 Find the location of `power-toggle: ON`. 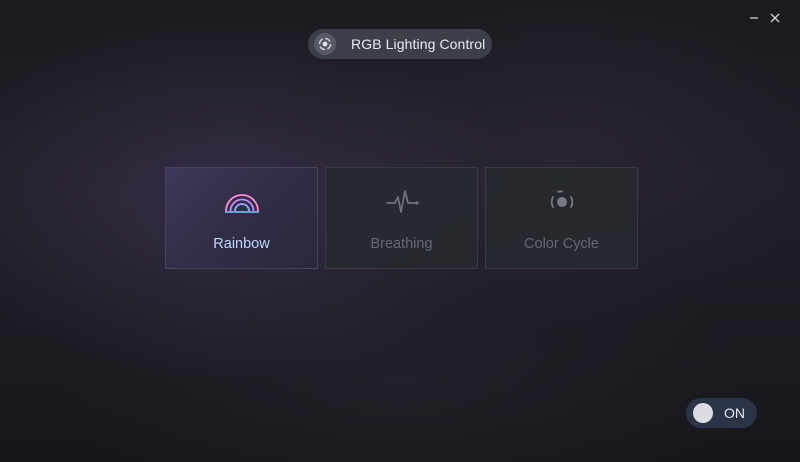

power-toggle: ON is located at coordinates (721, 413).